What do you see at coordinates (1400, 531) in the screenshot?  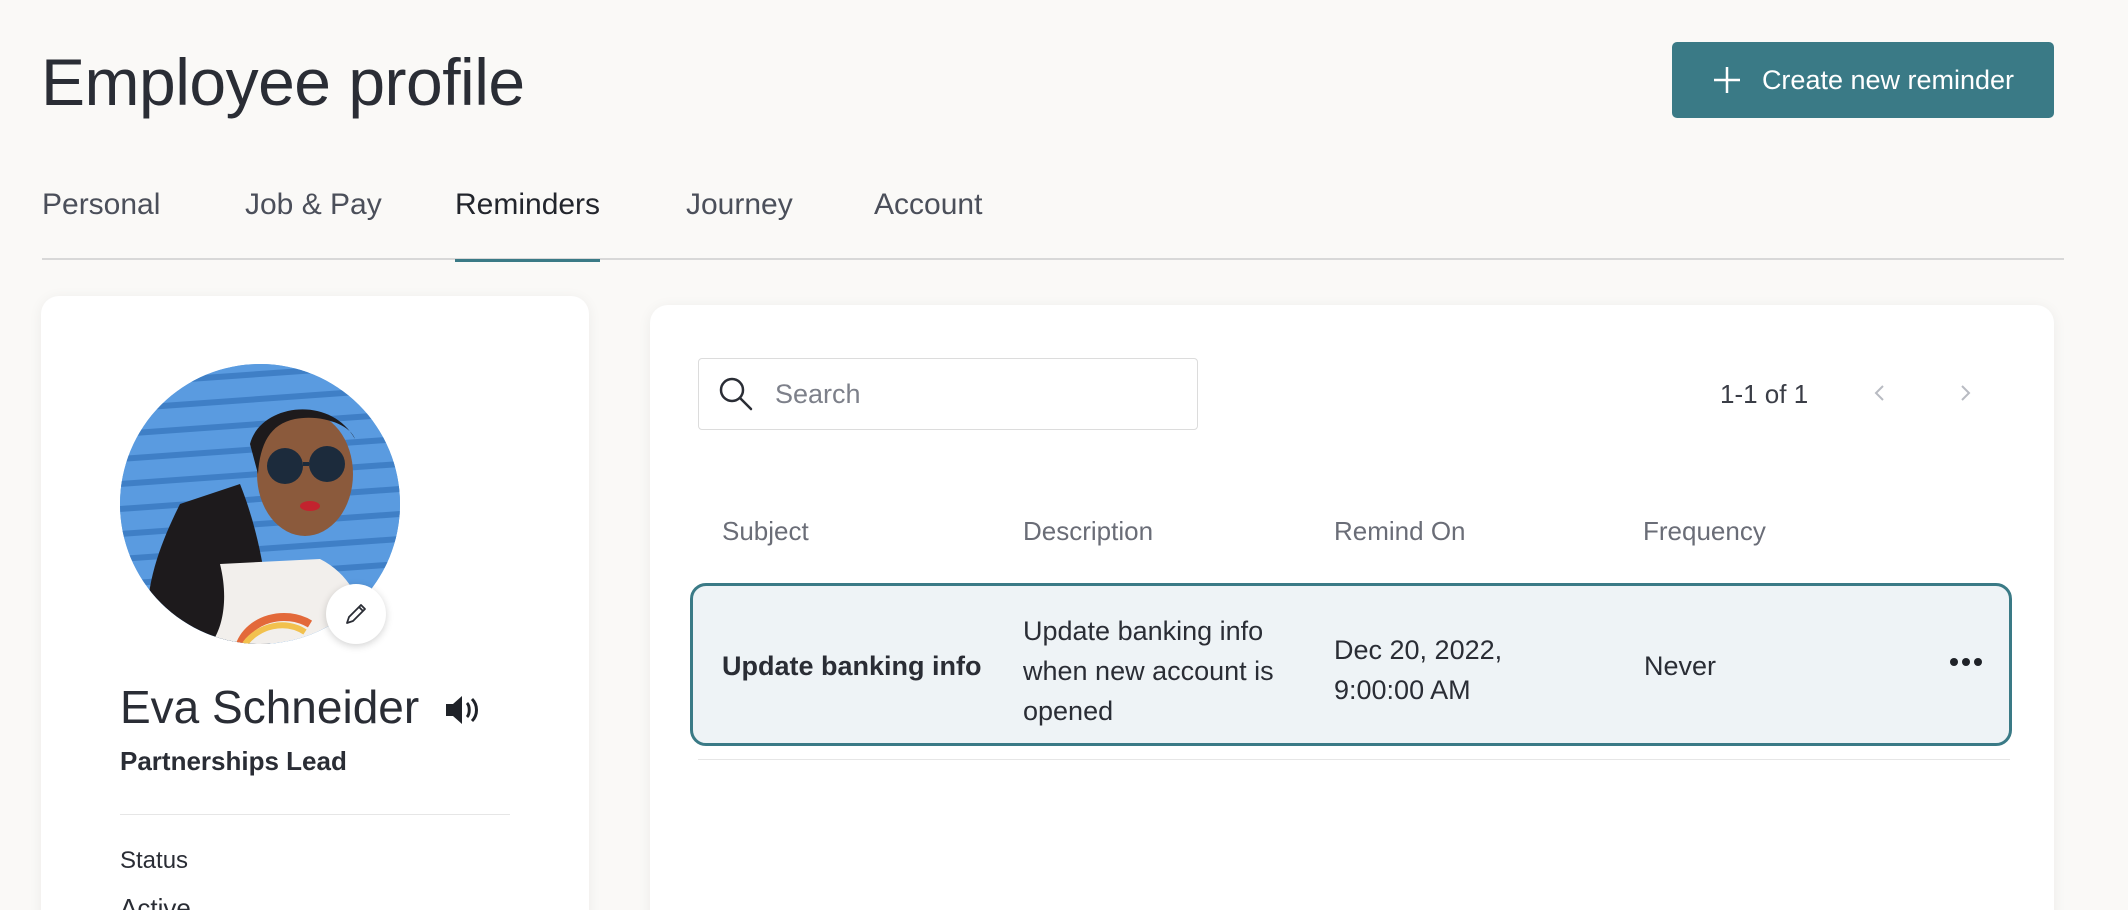 I see `column-header-remind-on: Remind On` at bounding box center [1400, 531].